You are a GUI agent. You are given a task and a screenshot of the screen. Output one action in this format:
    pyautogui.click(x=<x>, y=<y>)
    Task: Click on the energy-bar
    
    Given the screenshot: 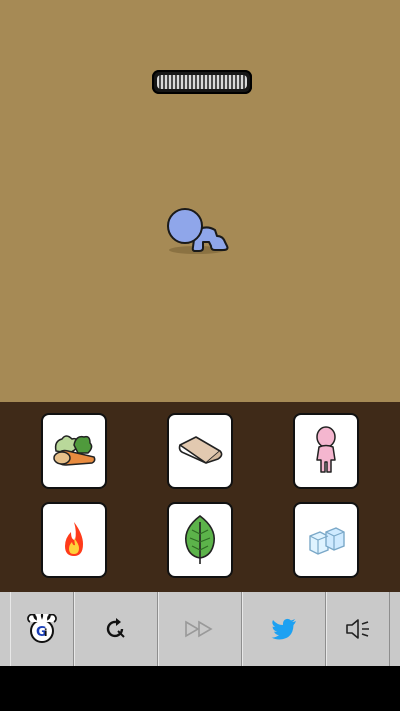 What is the action you would take?
    pyautogui.click(x=202, y=82)
    